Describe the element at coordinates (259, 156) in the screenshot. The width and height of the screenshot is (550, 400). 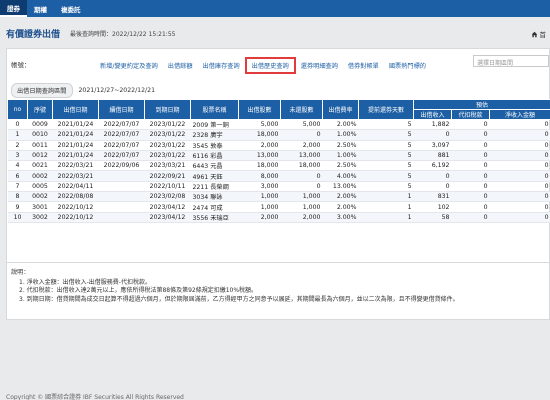
I see `cell-lend-qty: 13,000` at that location.